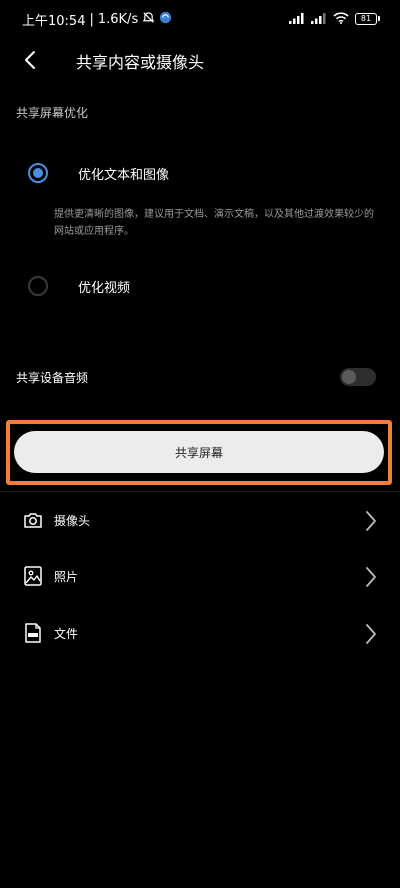 This screenshot has width=400, height=888. What do you see at coordinates (198, 377) in the screenshot?
I see `share-audio-row: 共享设备音频` at bounding box center [198, 377].